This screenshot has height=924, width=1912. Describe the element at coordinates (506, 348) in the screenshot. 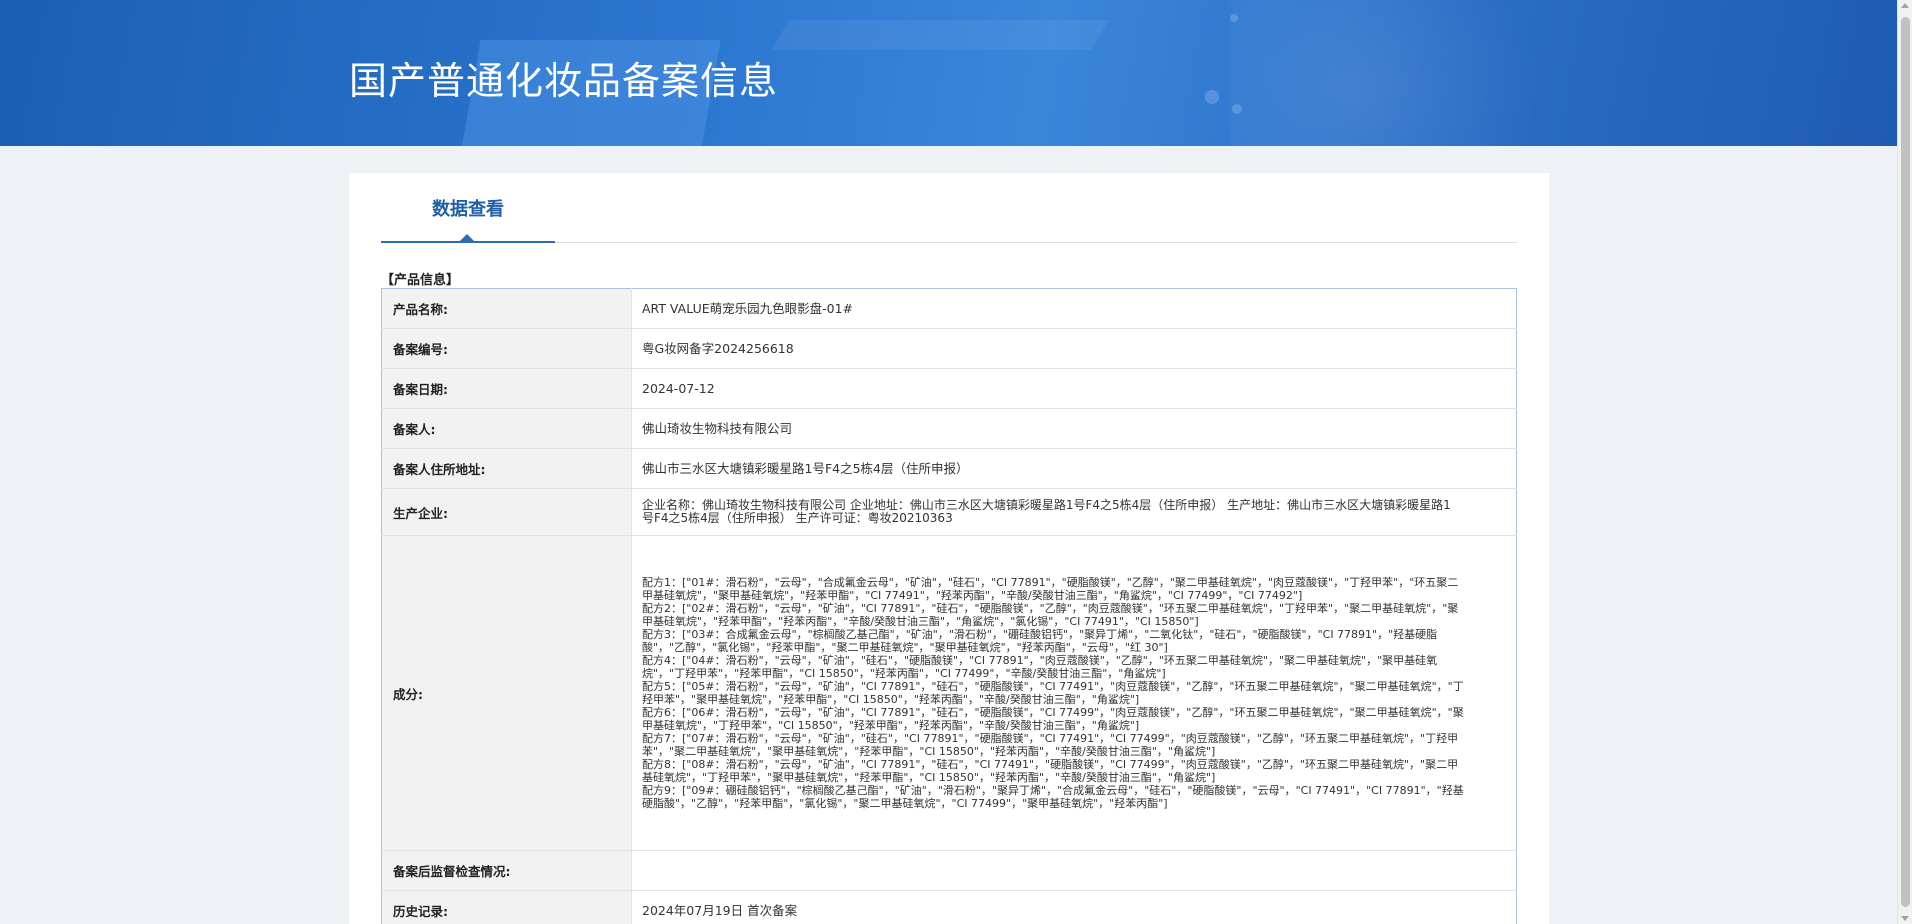

I see `row-label: 备案编号:` at that location.